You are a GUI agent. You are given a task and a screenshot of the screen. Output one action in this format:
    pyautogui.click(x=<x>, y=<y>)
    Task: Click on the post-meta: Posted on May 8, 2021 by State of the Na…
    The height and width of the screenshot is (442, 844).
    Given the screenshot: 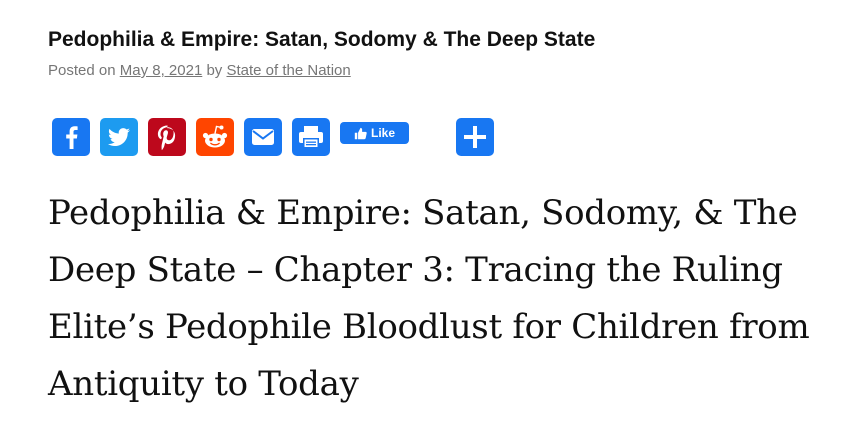 What is the action you would take?
    pyautogui.click(x=199, y=70)
    